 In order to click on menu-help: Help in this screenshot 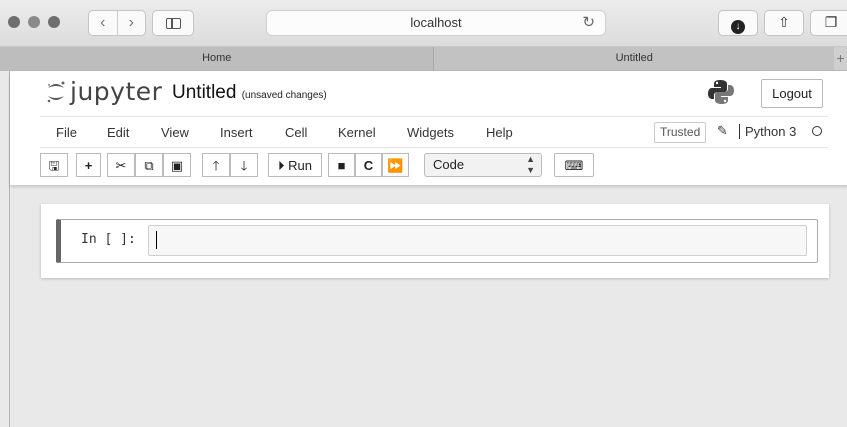, I will do `click(499, 132)`.